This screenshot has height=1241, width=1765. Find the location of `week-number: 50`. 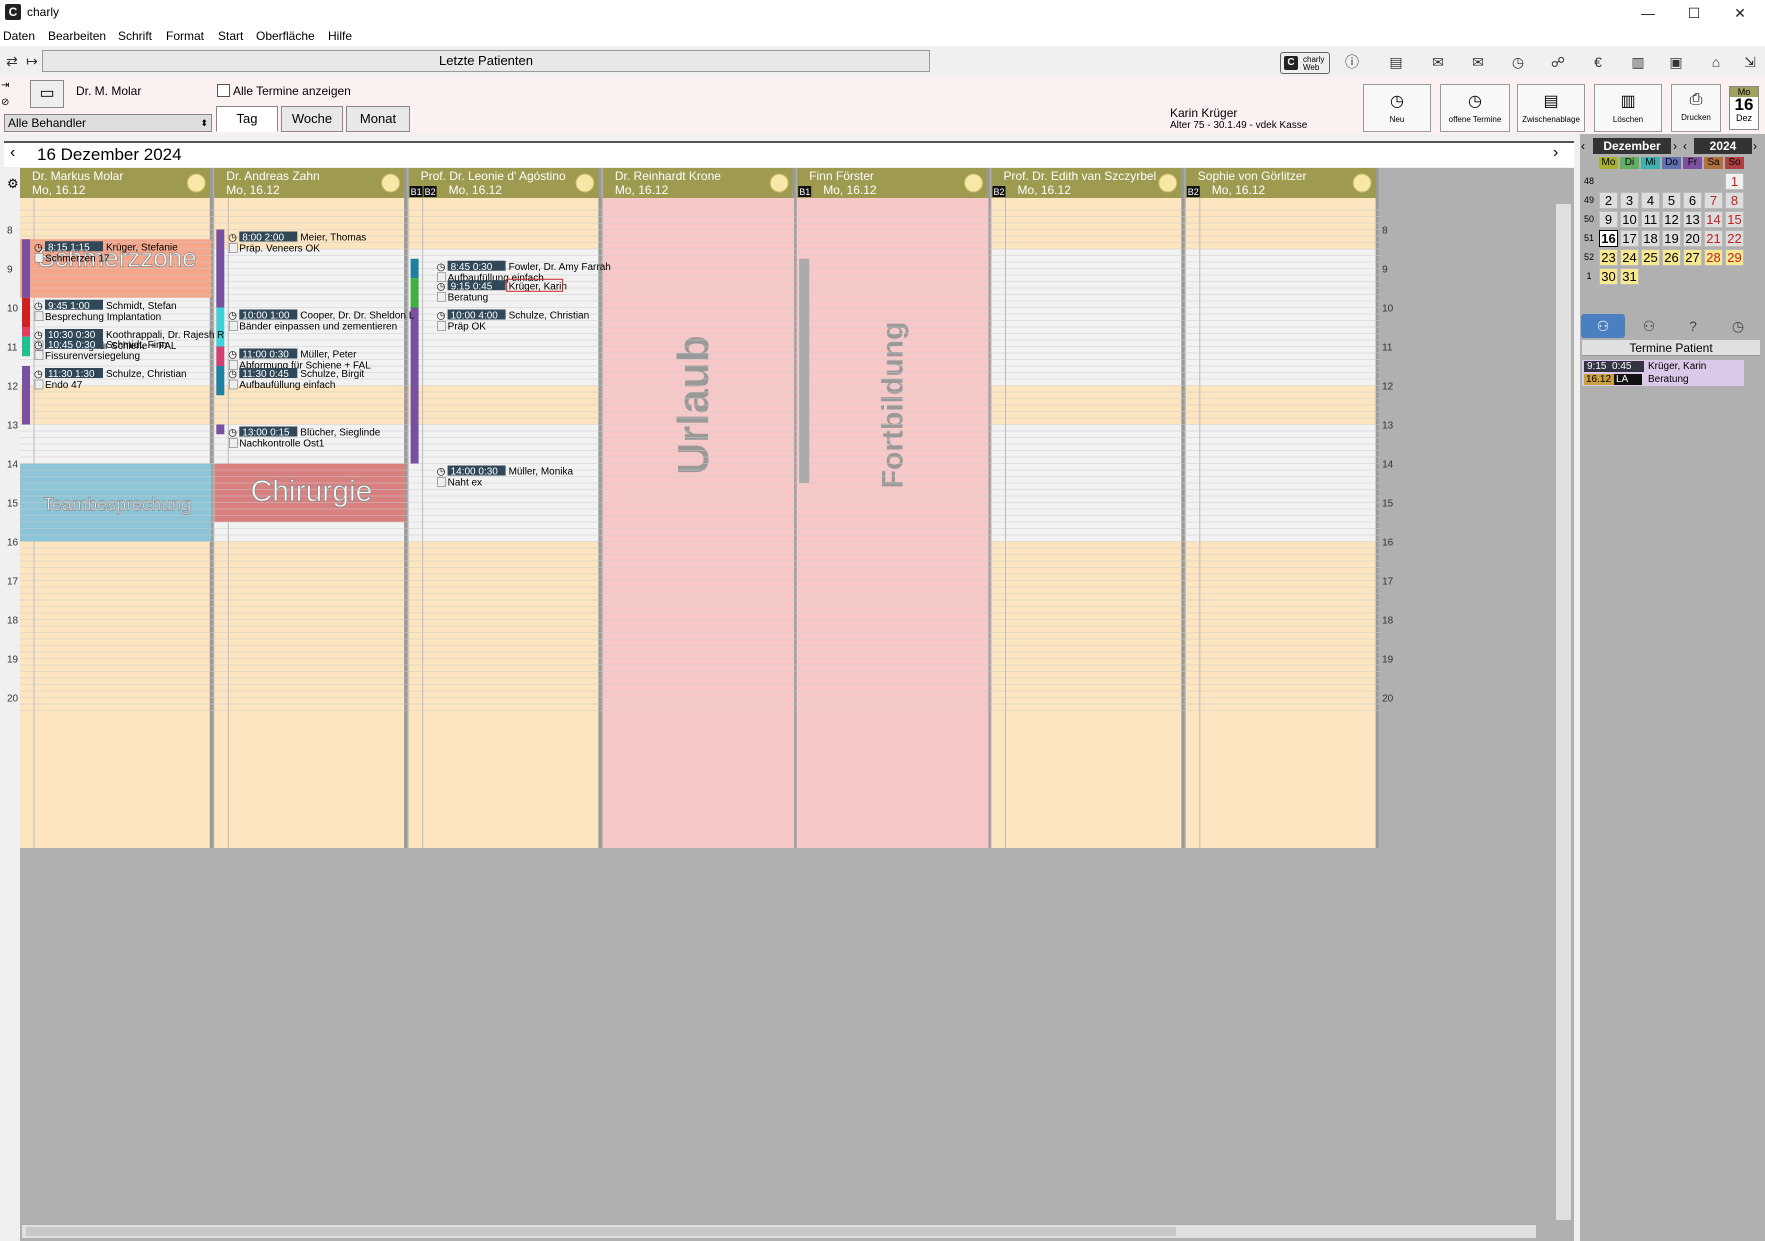

week-number: 50 is located at coordinates (1588, 219).